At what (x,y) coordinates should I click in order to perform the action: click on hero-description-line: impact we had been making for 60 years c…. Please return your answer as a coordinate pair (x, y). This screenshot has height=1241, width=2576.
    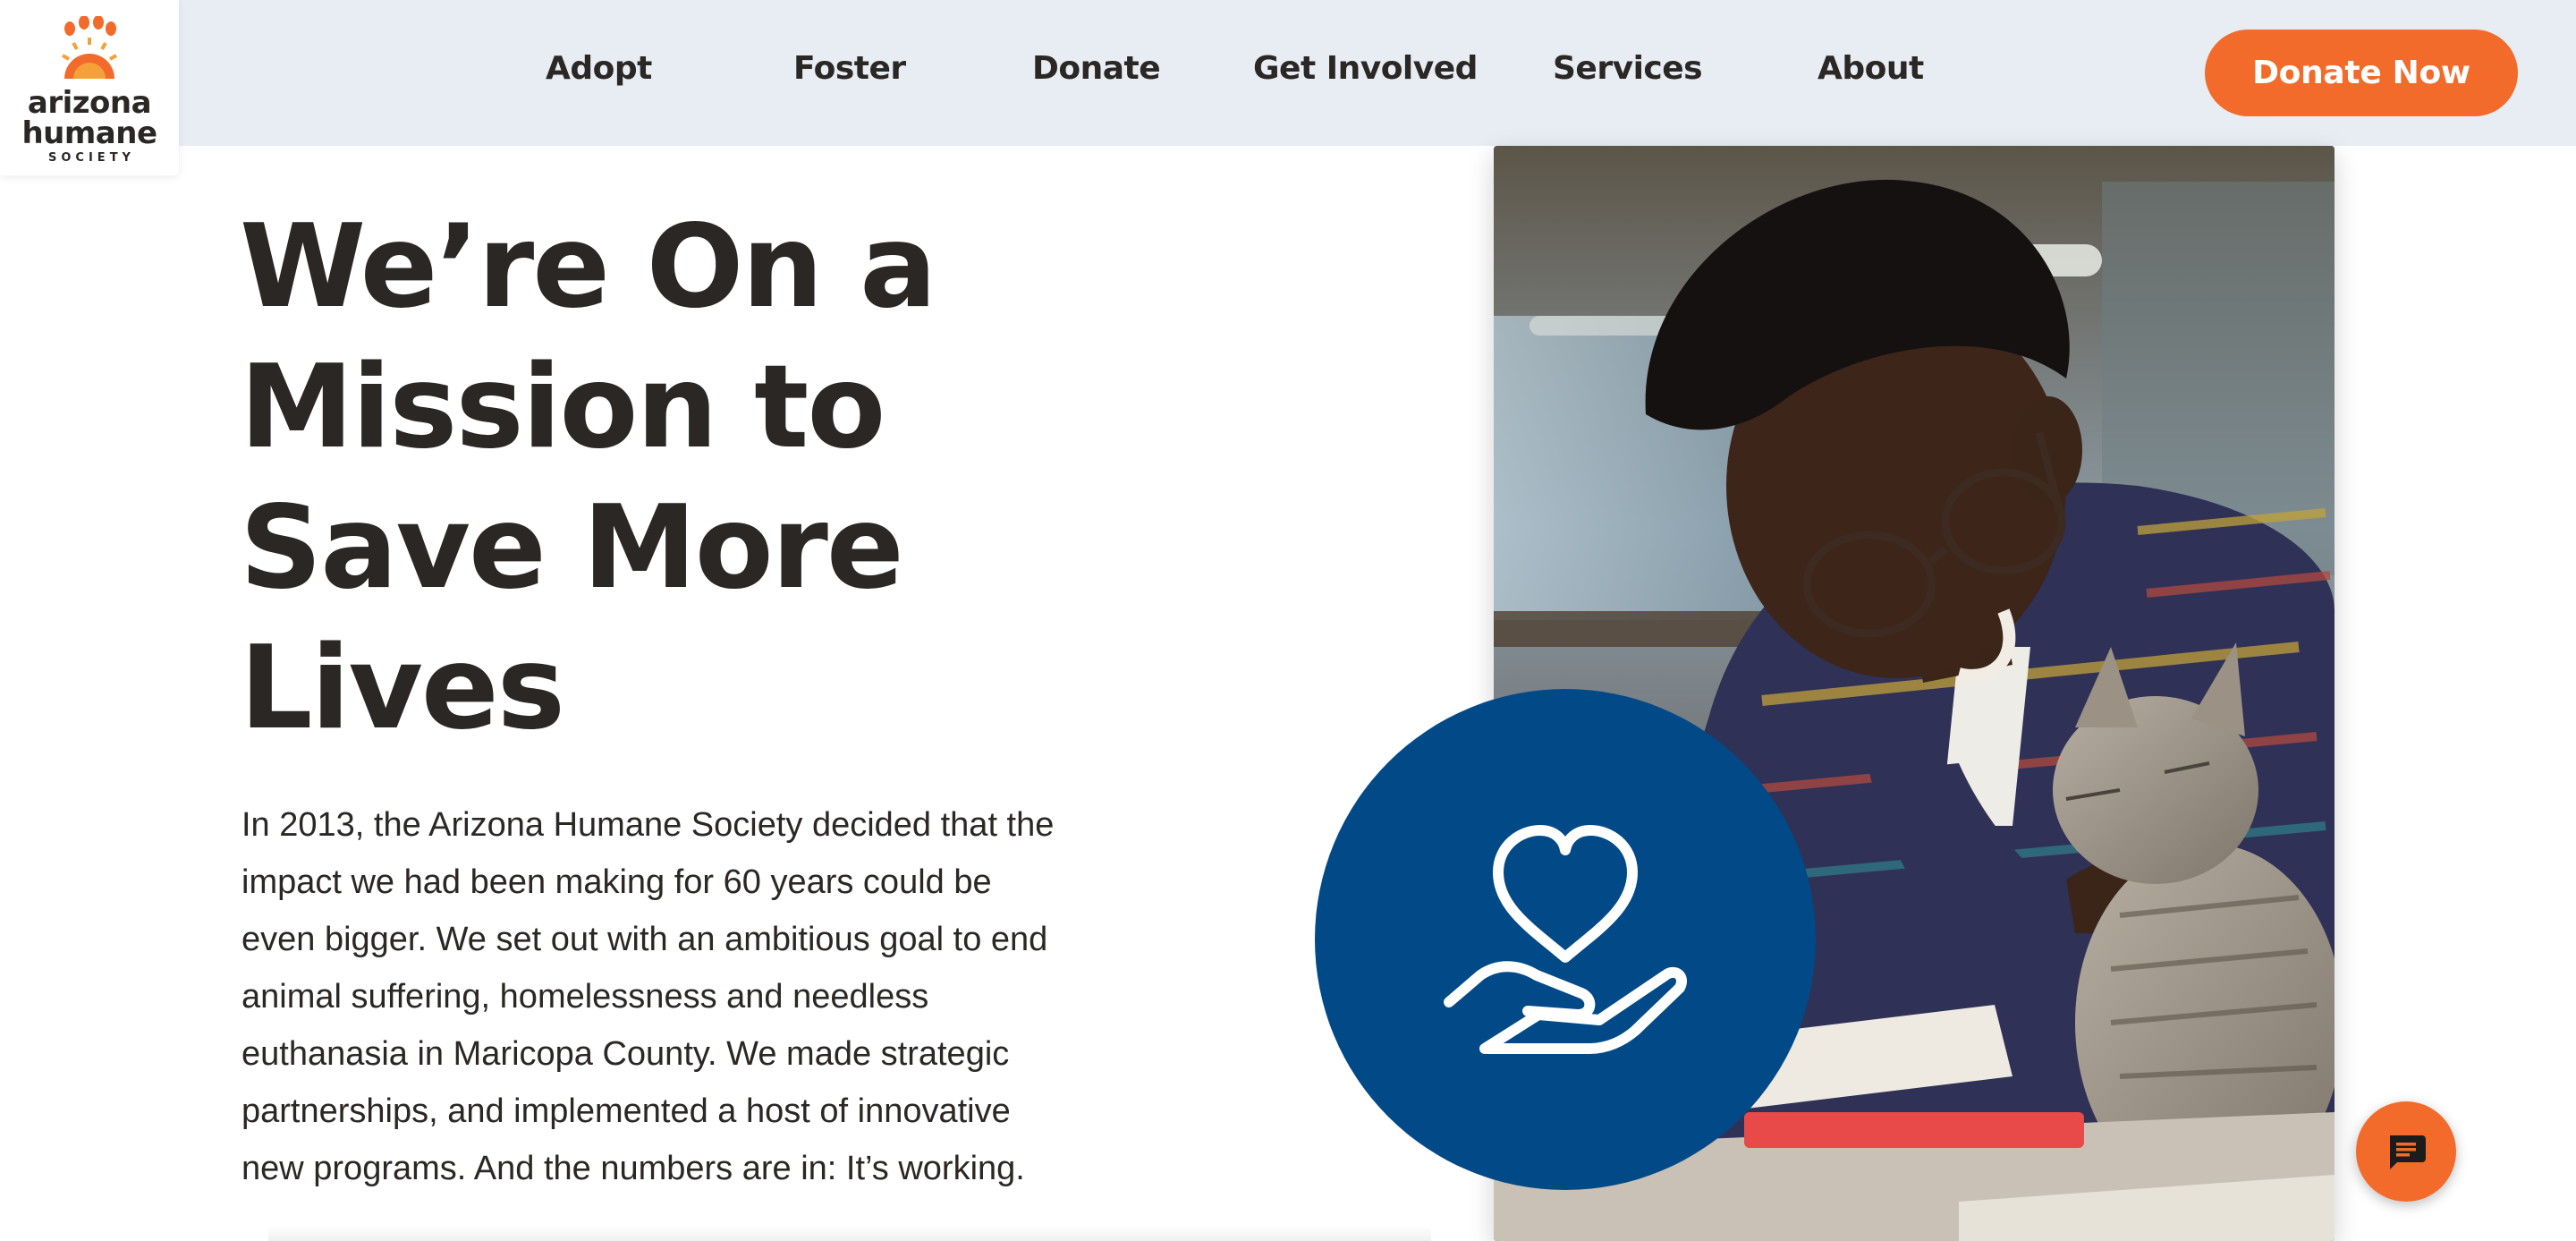
    Looking at the image, I should click on (617, 882).